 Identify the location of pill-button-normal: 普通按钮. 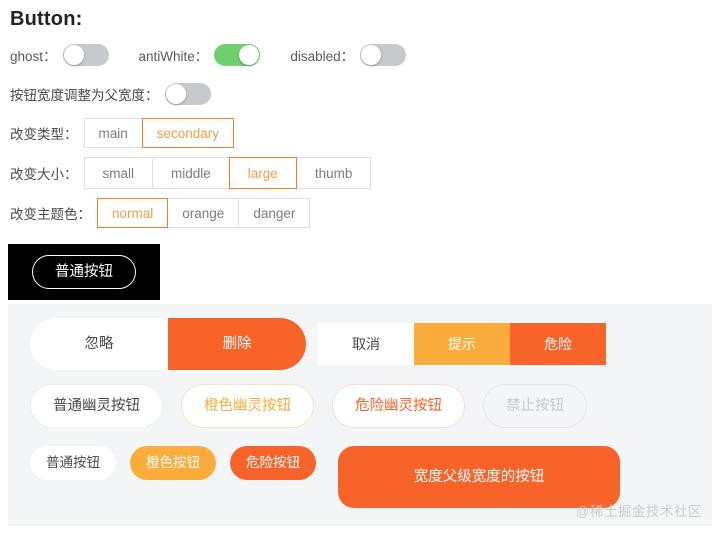
(73, 463).